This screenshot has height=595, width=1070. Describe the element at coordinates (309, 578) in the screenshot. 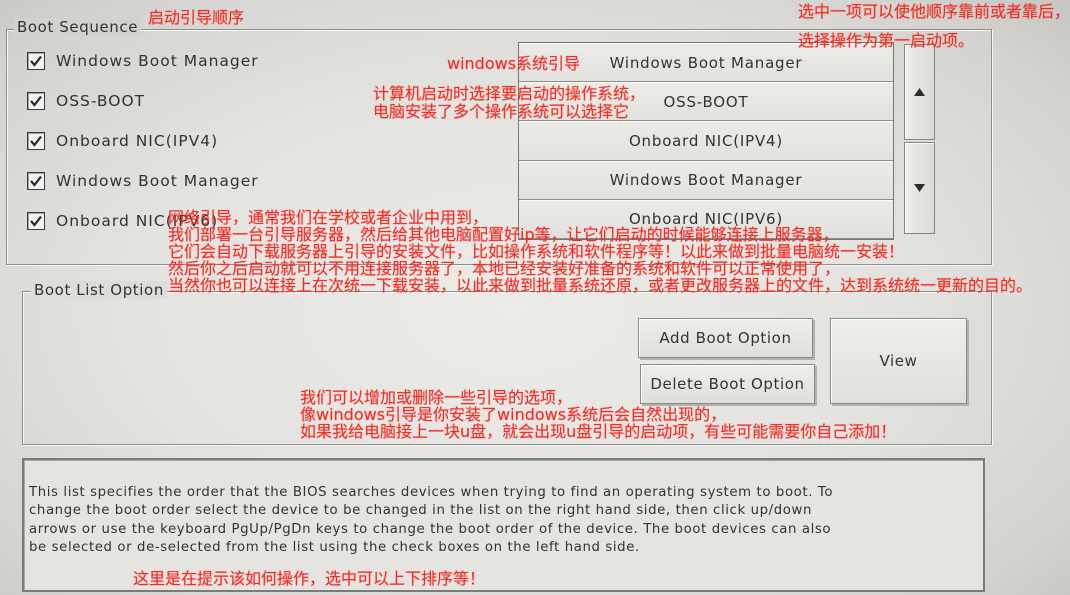

I see `help-annotation: 这里是在提示该如何操作，选中可以上下排序等！` at that location.